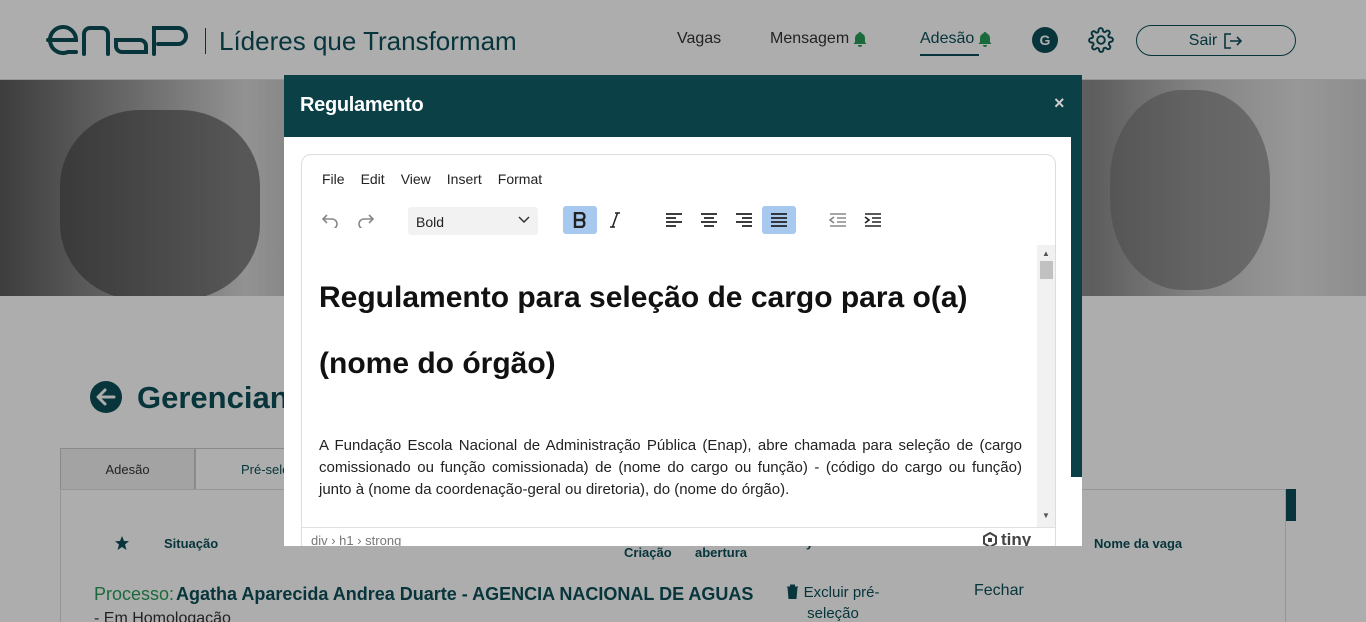  I want to click on italic-button, so click(615, 220).